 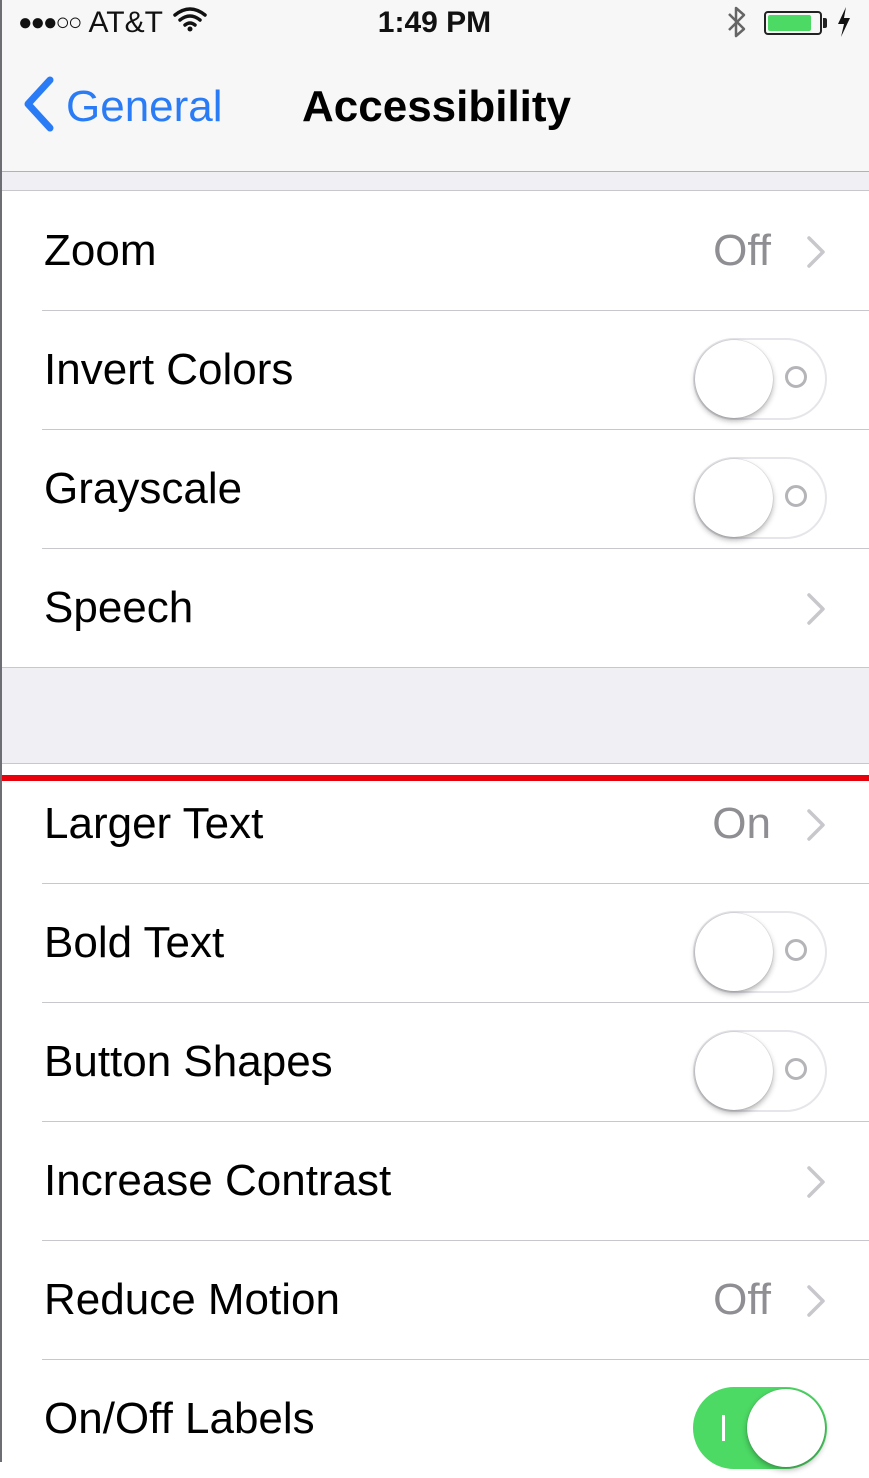 I want to click on toggle-switch-invert-colors, so click(x=760, y=379).